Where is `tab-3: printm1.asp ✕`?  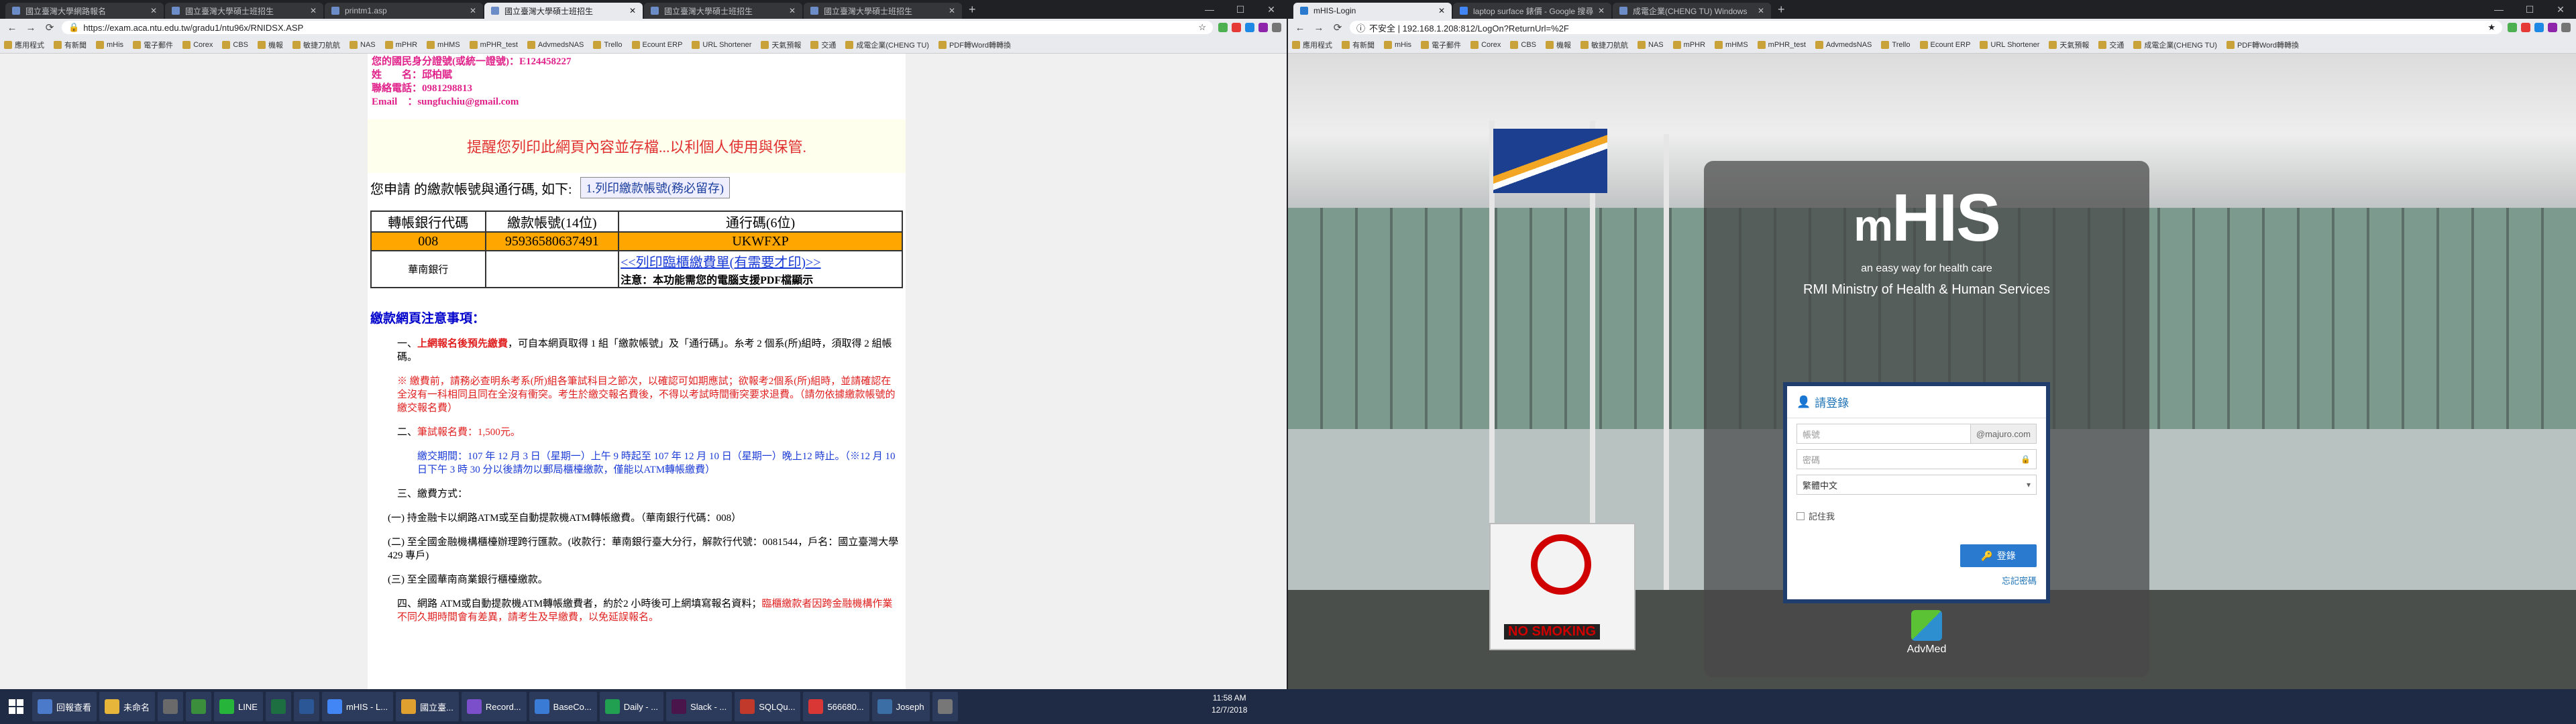
tab-3: printm1.asp ✕ is located at coordinates (404, 11).